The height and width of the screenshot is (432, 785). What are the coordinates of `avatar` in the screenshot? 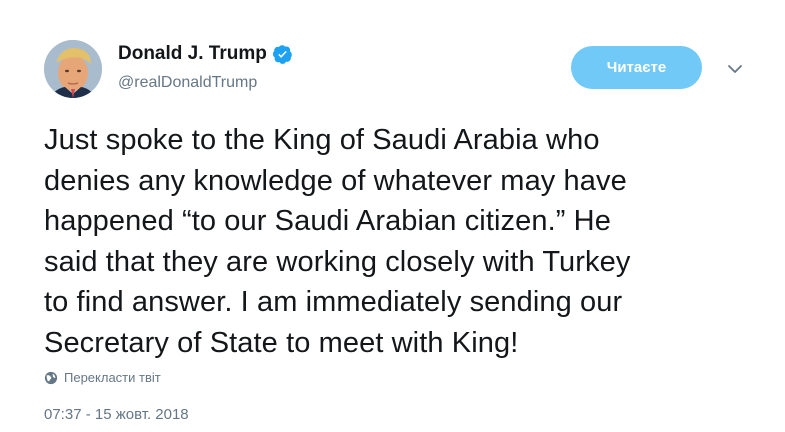 It's located at (73, 69).